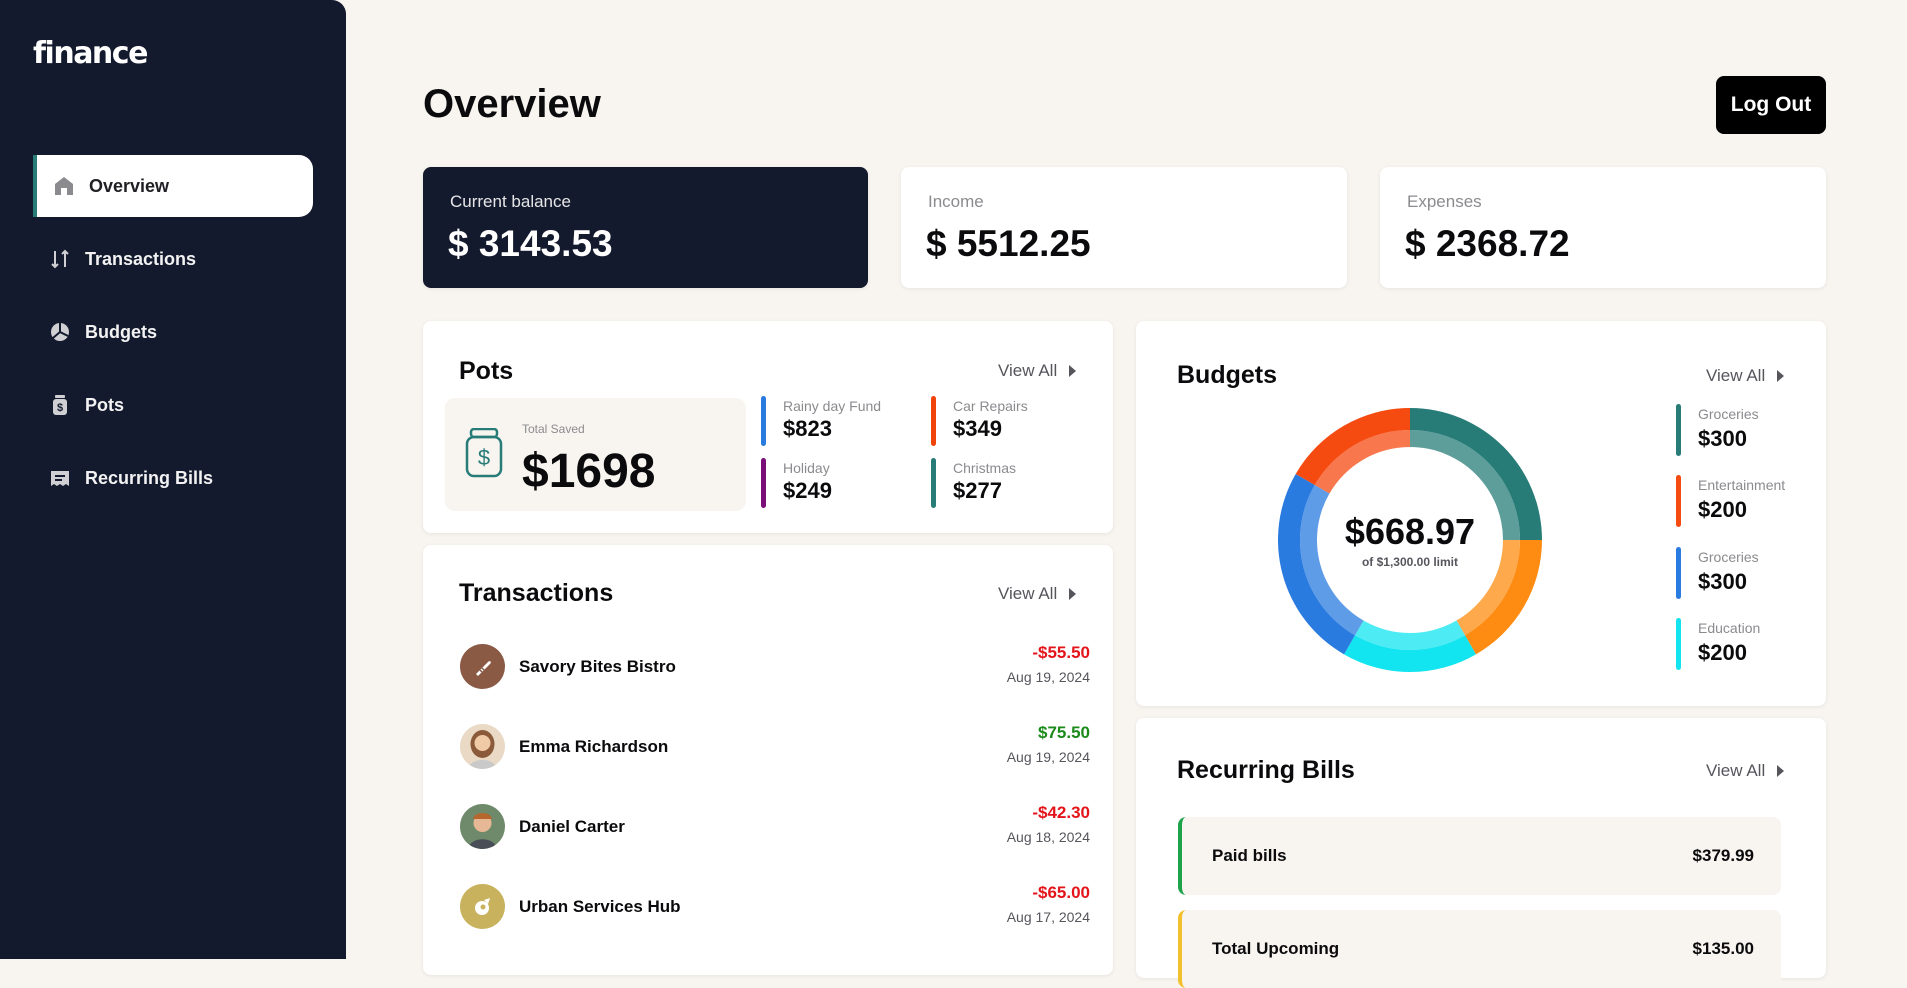 The image size is (1907, 988). What do you see at coordinates (1006, 421) in the screenshot?
I see `pot-item: Car Repairs $349` at bounding box center [1006, 421].